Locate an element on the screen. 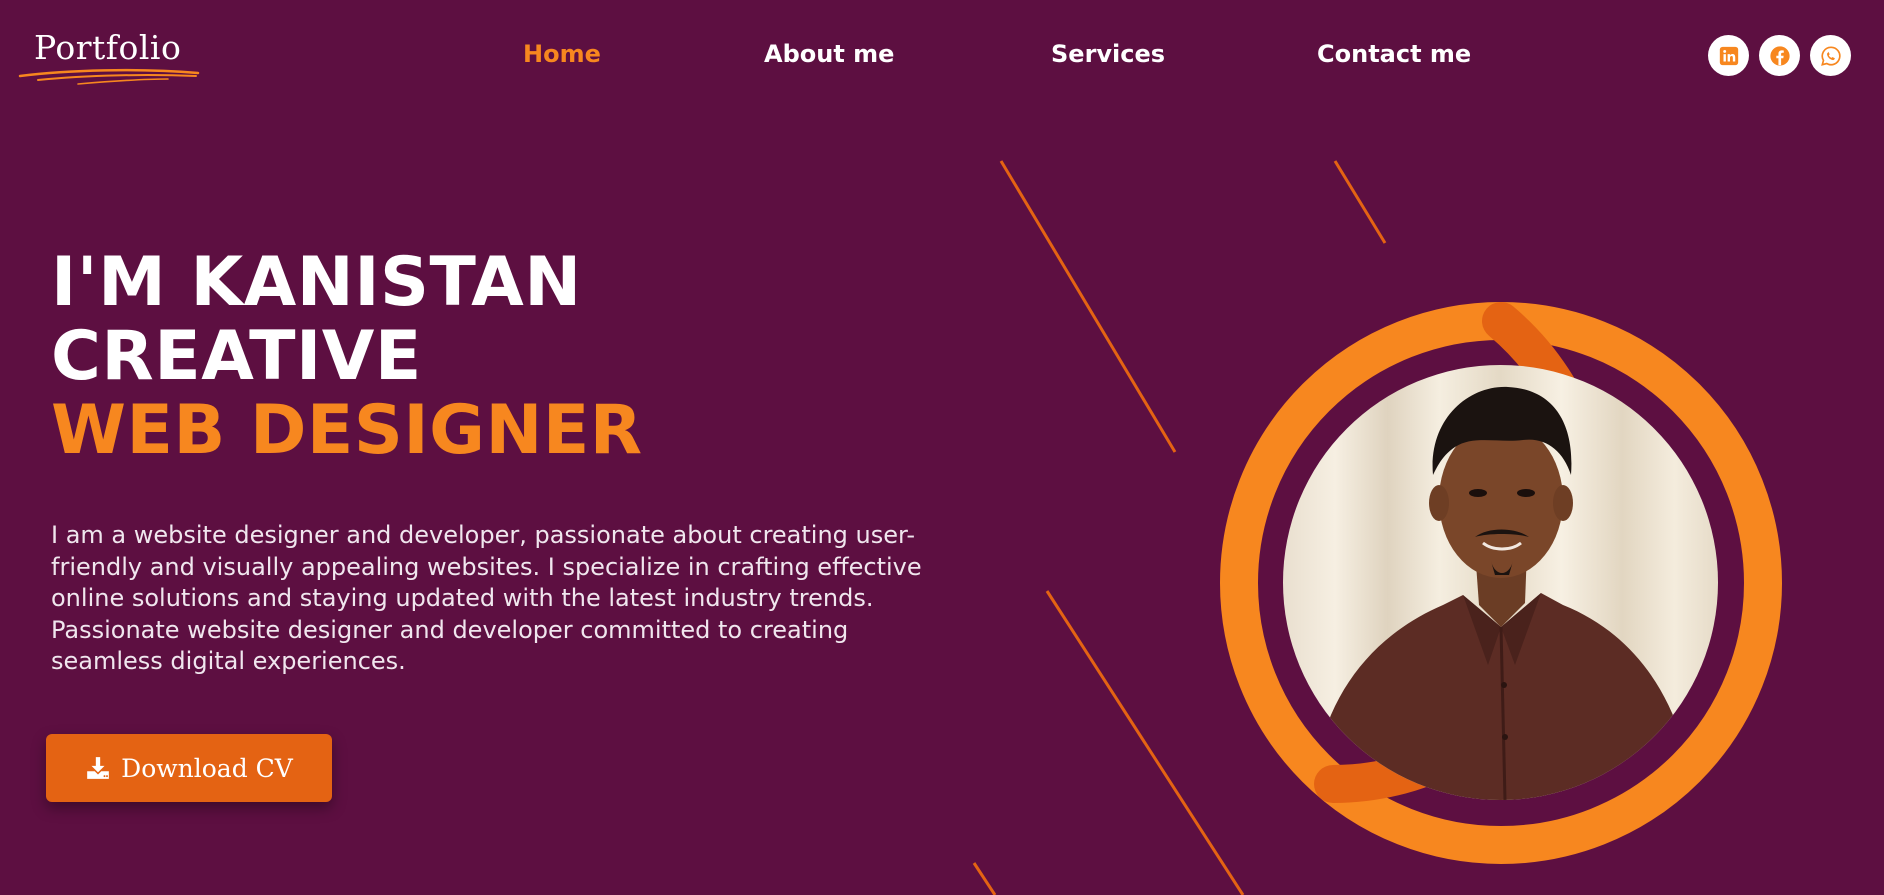  whatsapp-icon is located at coordinates (1830, 55).